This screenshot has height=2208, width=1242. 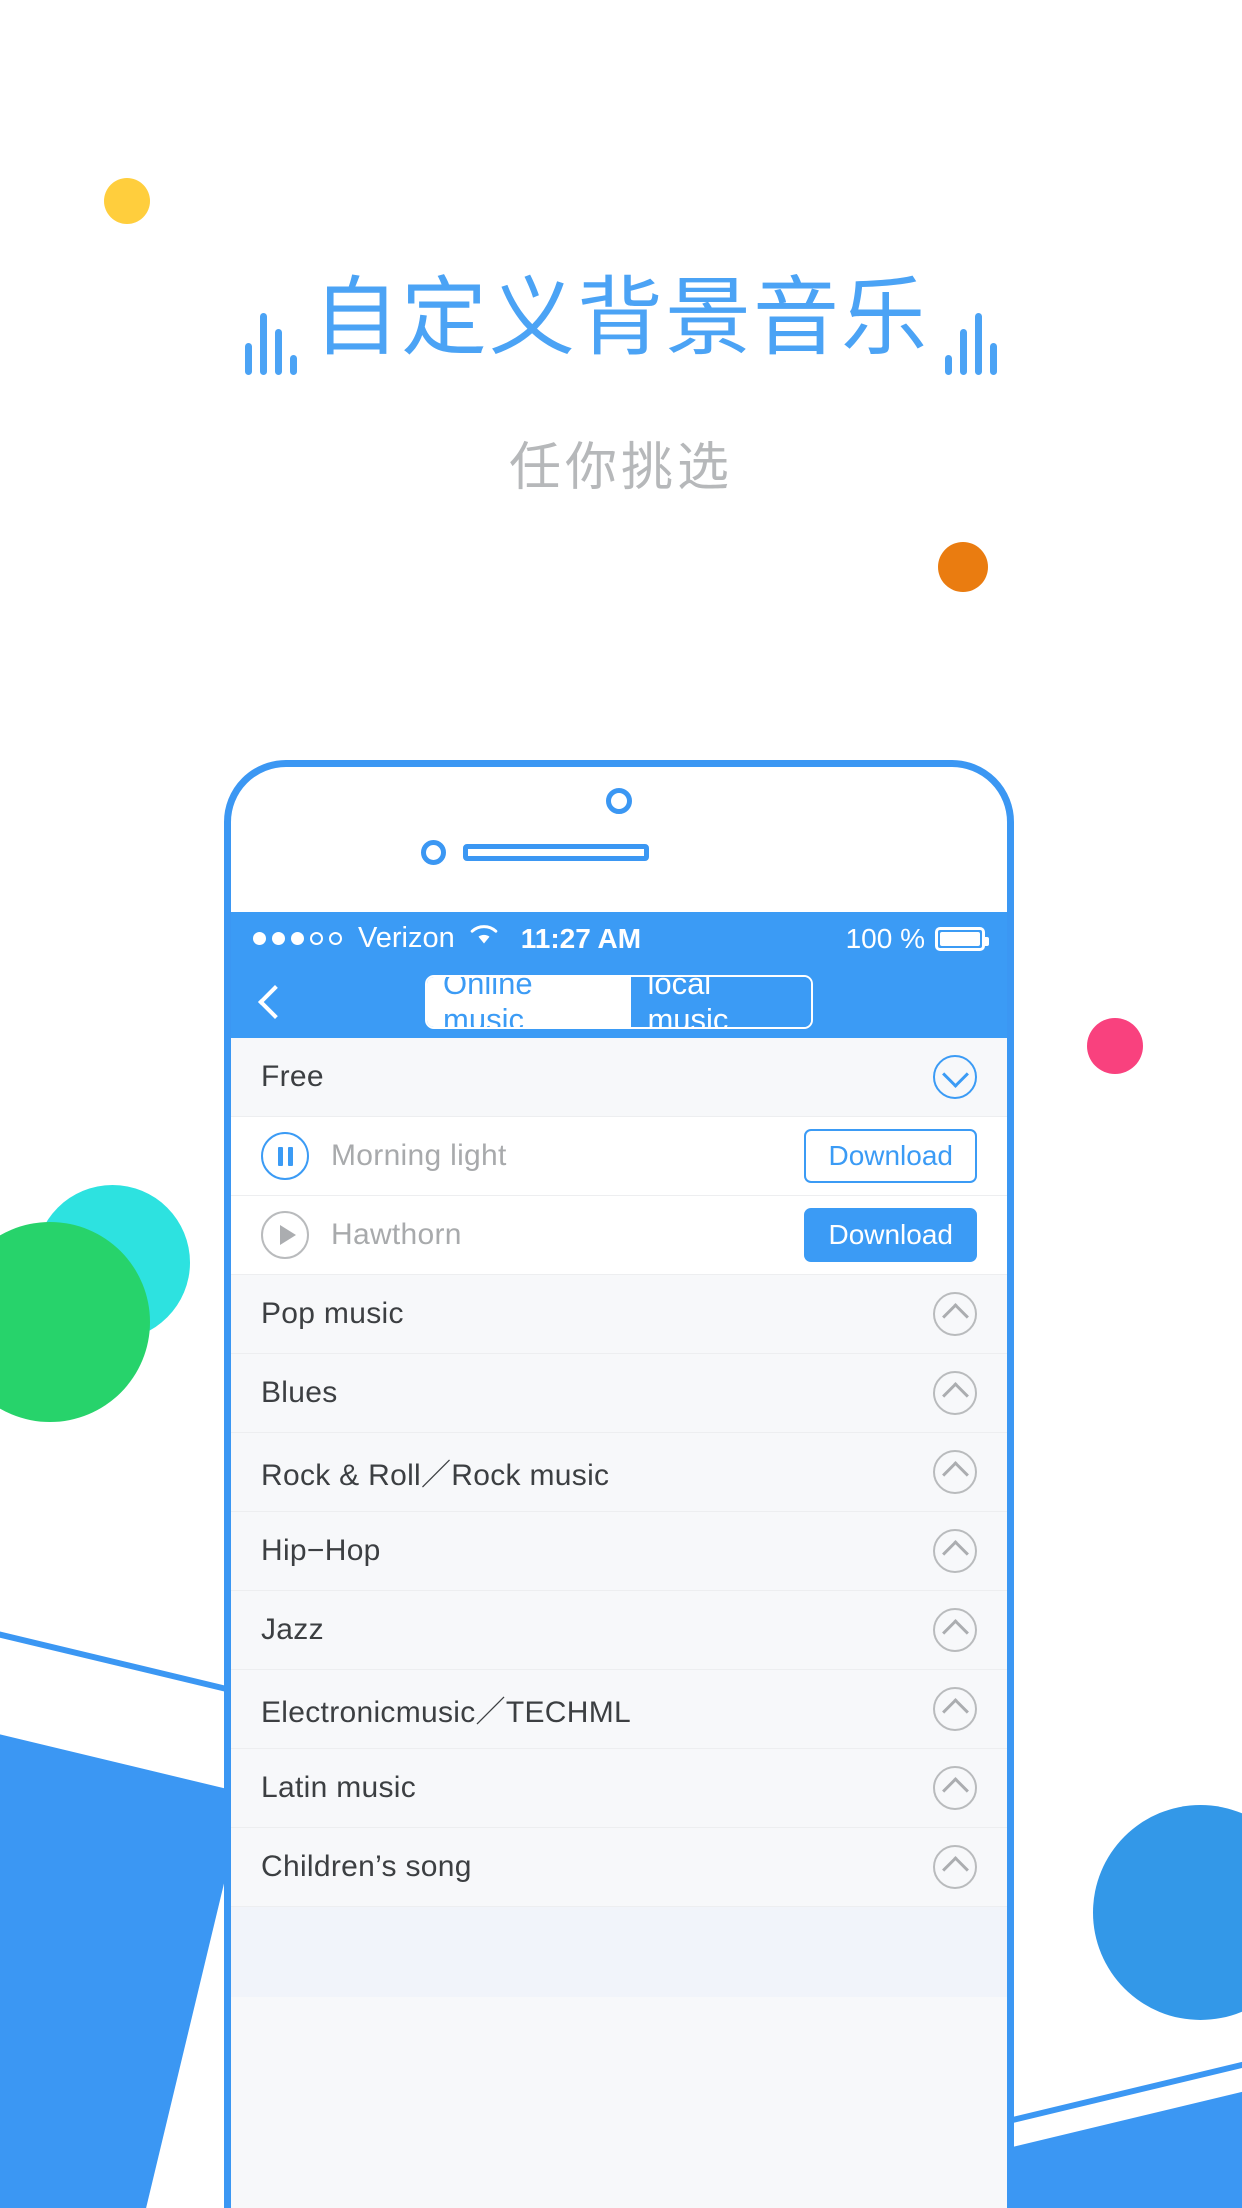 I want to click on list-row-song-morning-light: Morning light Download, so click(x=619, y=1156).